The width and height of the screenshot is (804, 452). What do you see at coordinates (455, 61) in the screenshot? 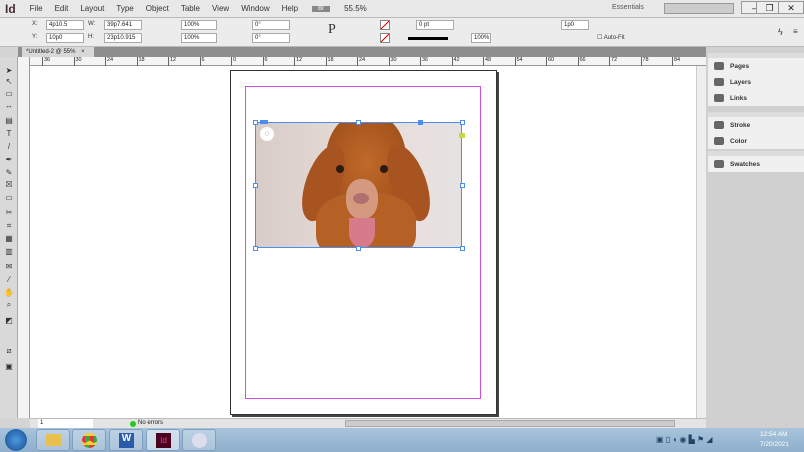
I see `ruler-tick-label: 42` at bounding box center [455, 61].